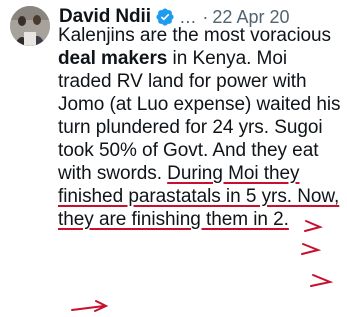 The width and height of the screenshot is (347, 317). What do you see at coordinates (101, 306) in the screenshot?
I see `arrow-head-line4` at bounding box center [101, 306].